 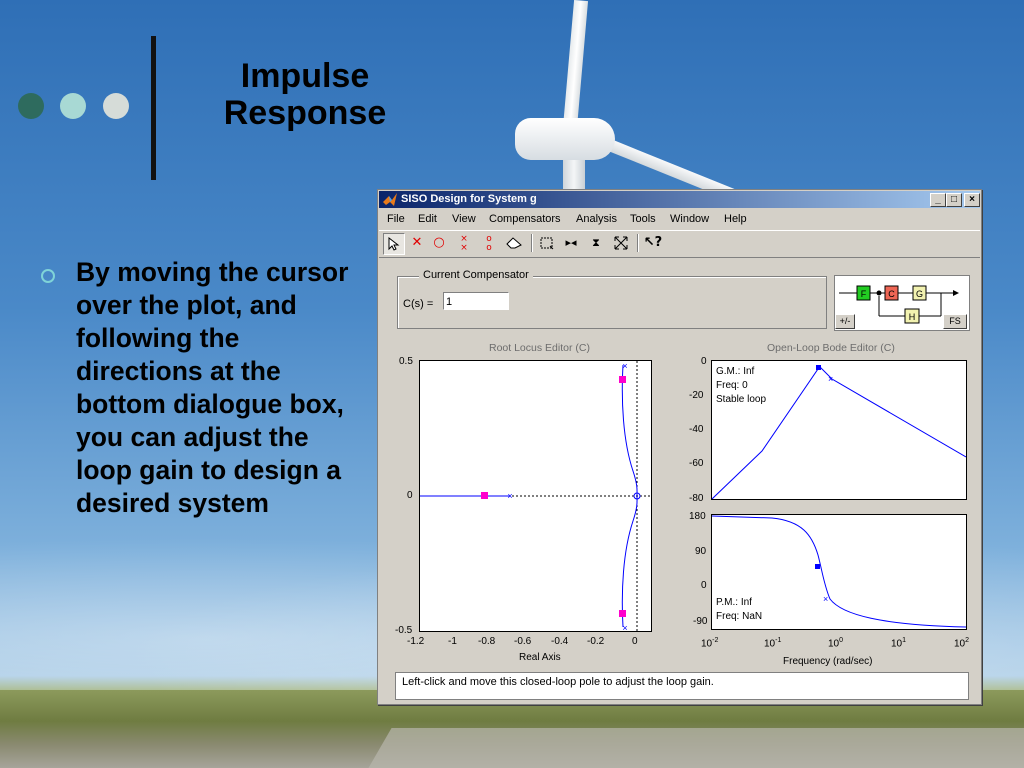 What do you see at coordinates (734, 602) in the screenshot?
I see `phase-margin-text: P.M.: Inf` at bounding box center [734, 602].